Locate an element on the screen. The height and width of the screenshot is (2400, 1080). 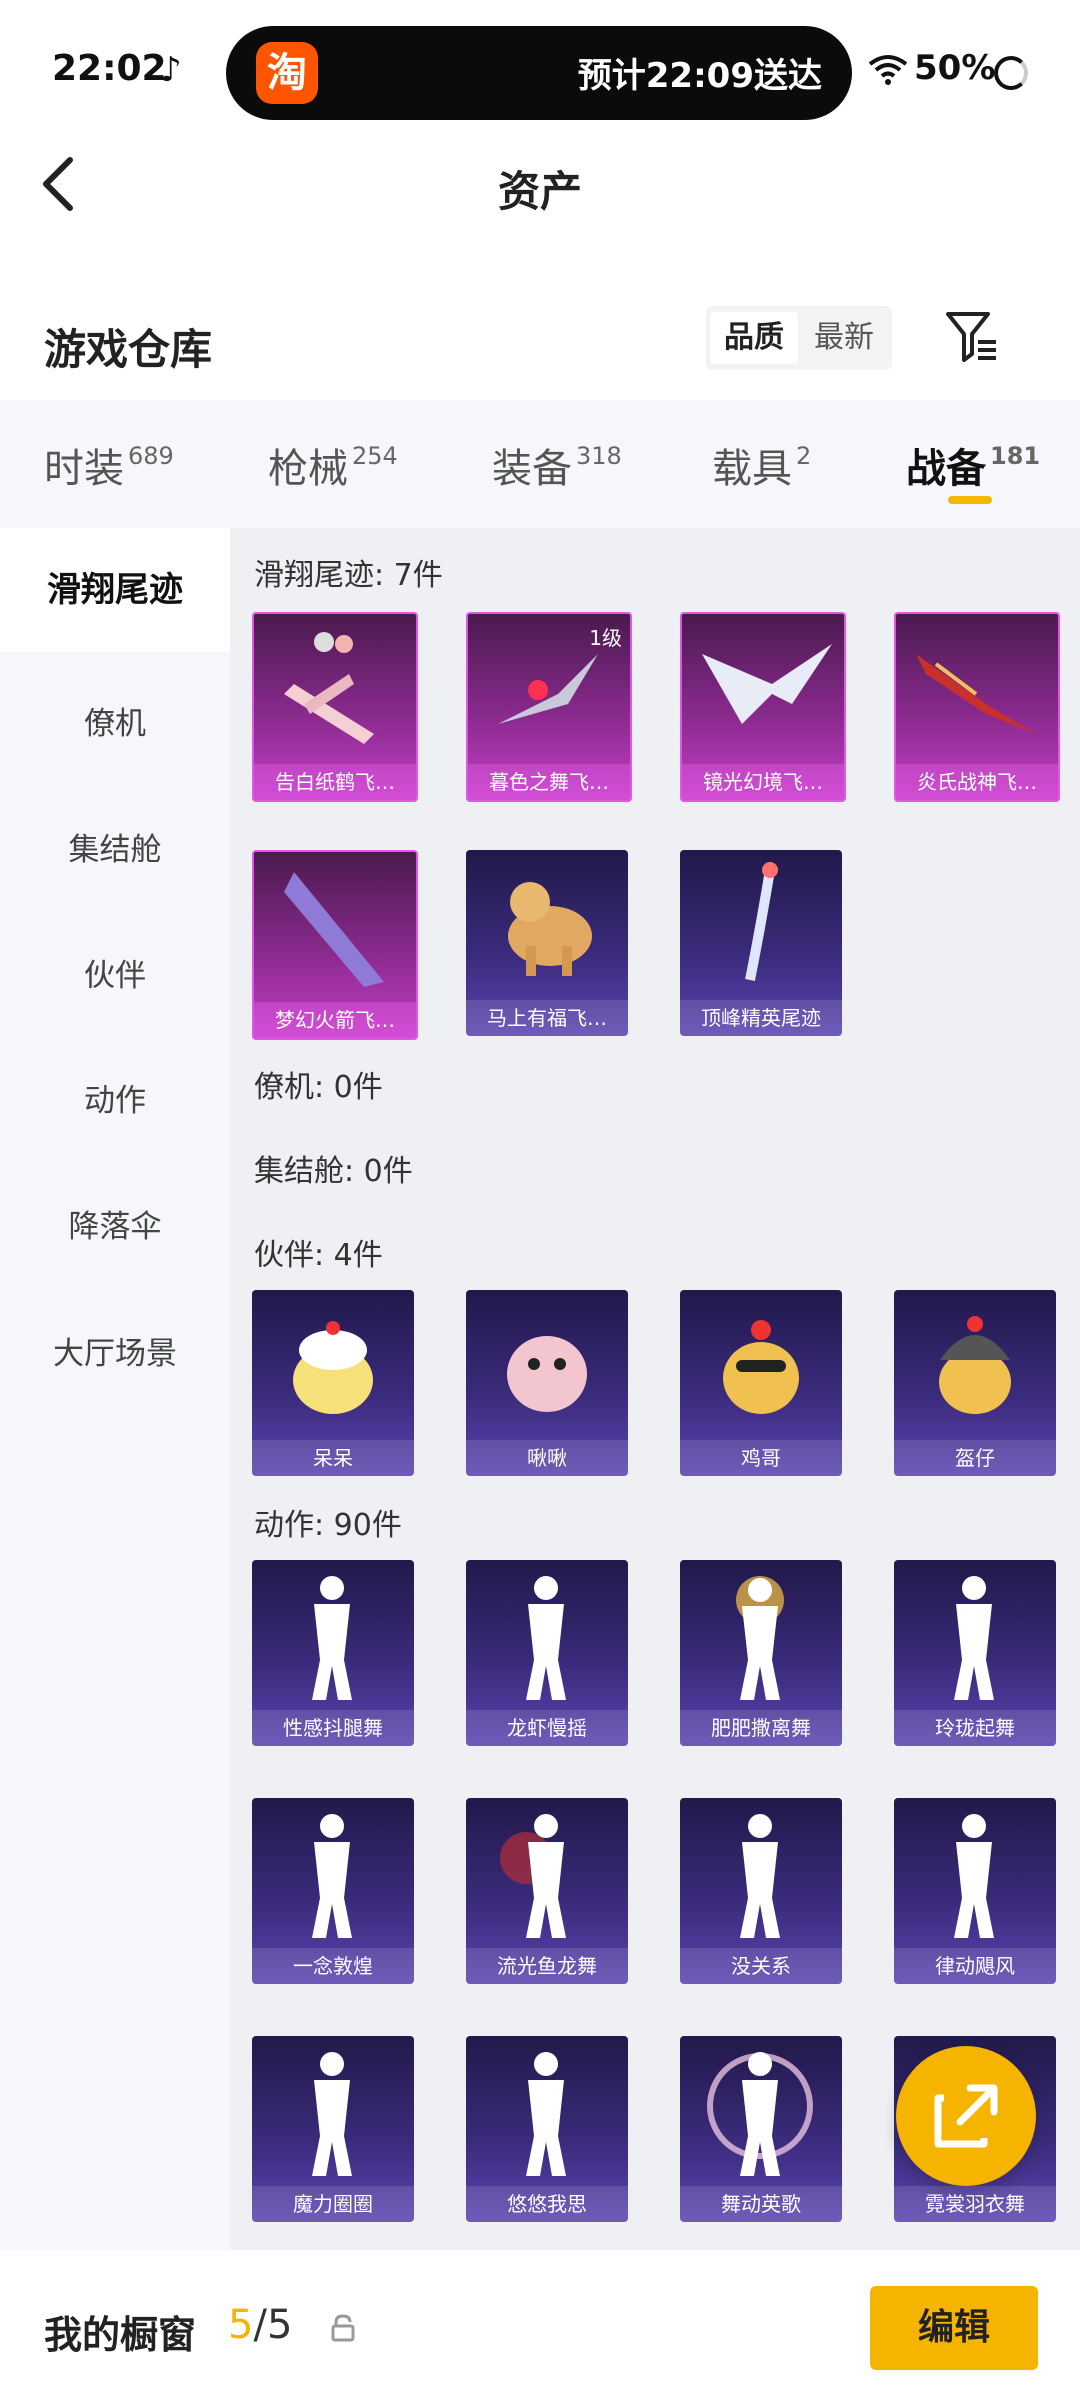
item-label: 龙虾慢摇 is located at coordinates (547, 1728).